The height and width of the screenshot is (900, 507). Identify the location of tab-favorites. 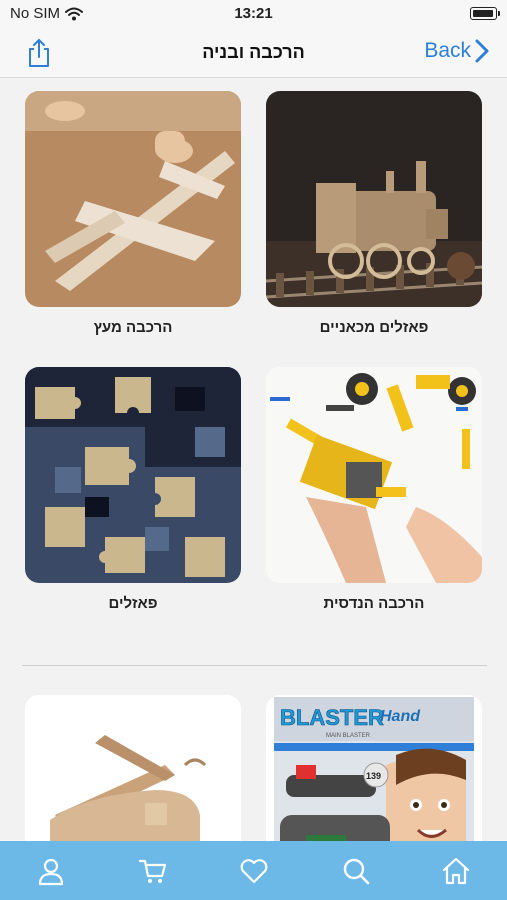
(254, 871).